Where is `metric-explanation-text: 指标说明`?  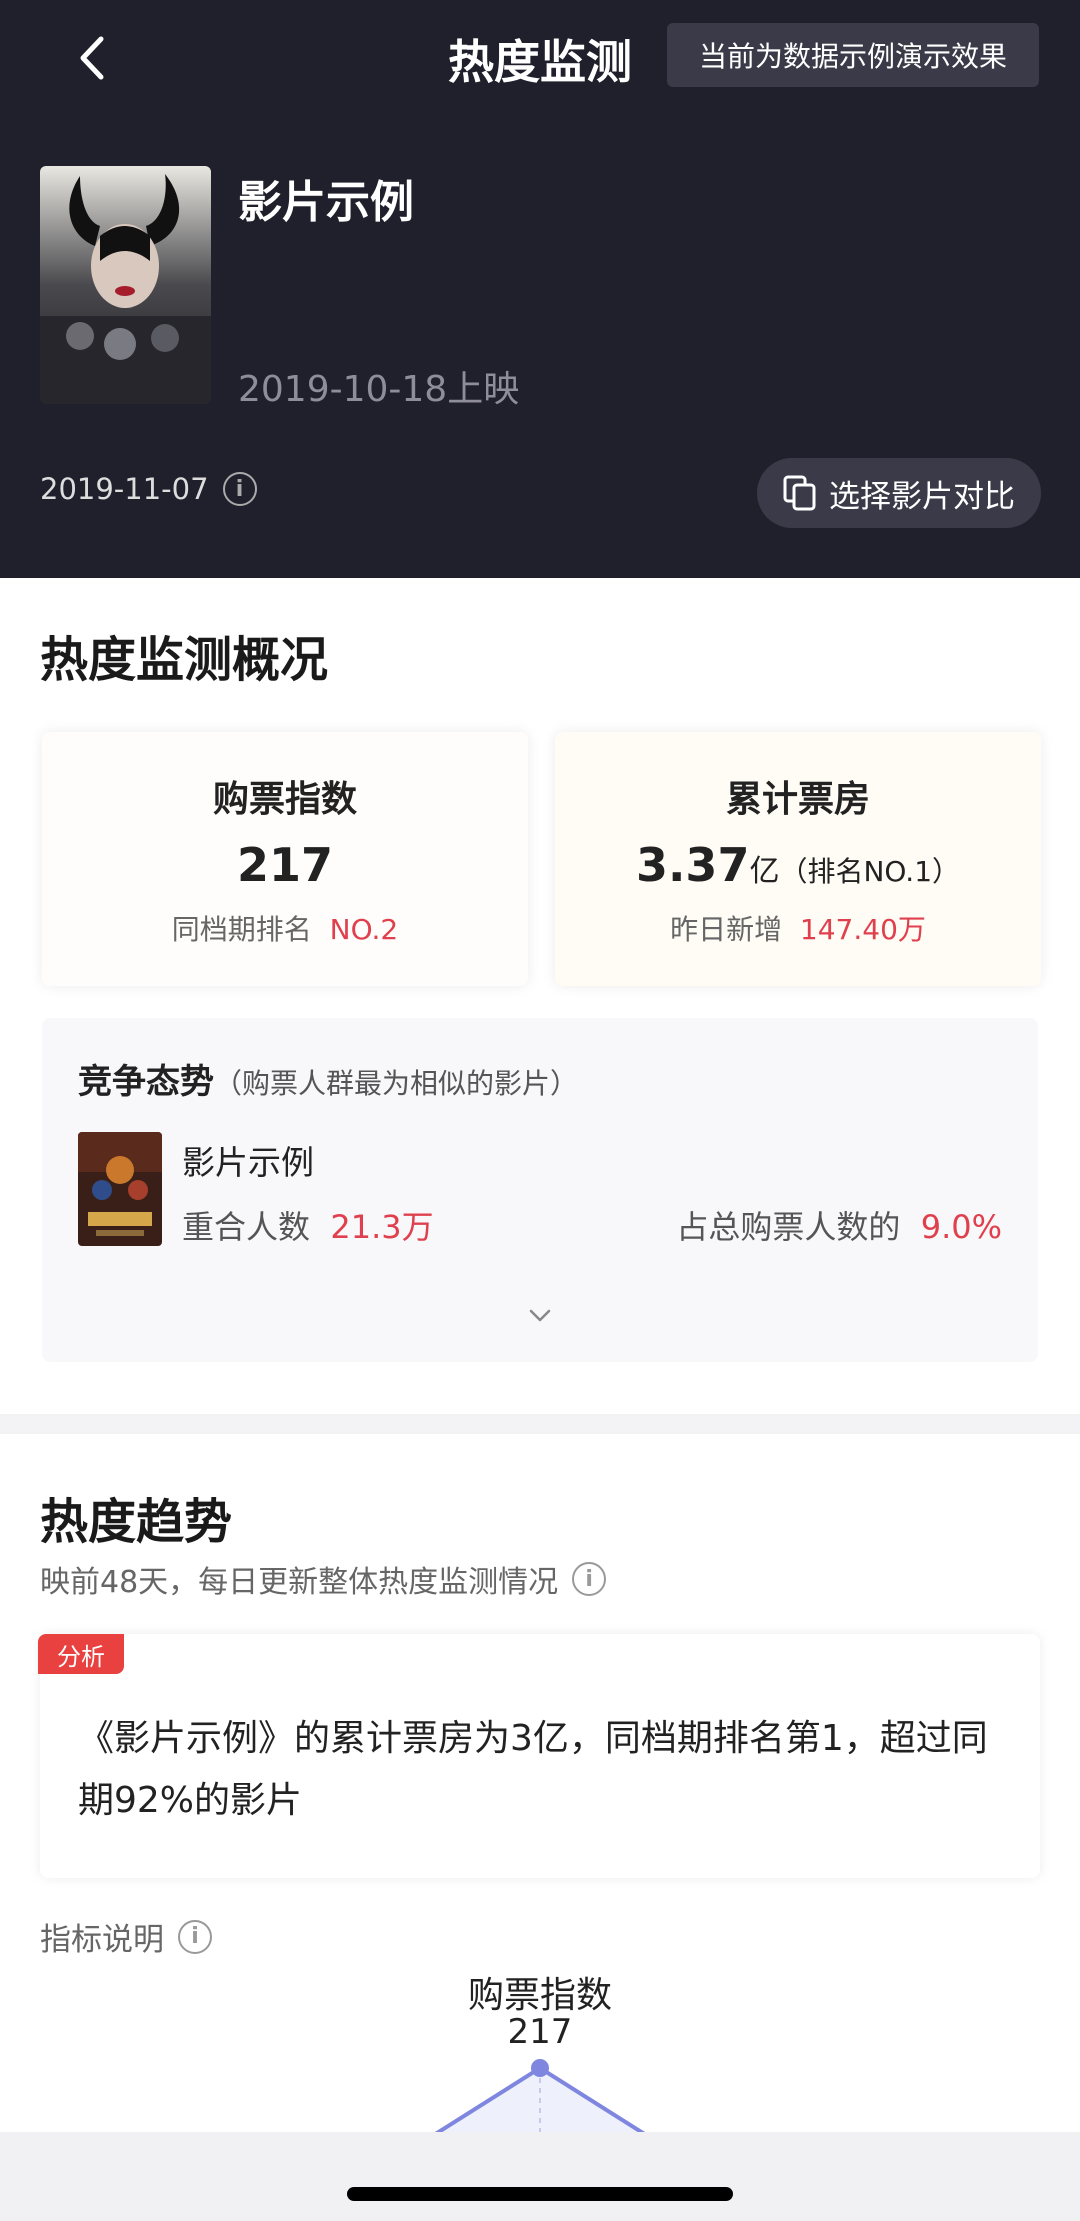 metric-explanation-text: 指标说明 is located at coordinates (102, 1940).